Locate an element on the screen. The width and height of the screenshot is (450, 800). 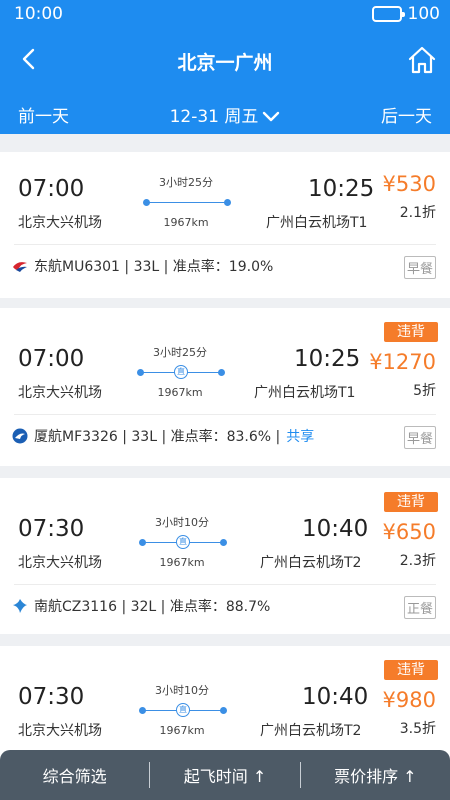
date-selector-row: 前一天 12-31 周五 后一天 is located at coordinates (225, 114).